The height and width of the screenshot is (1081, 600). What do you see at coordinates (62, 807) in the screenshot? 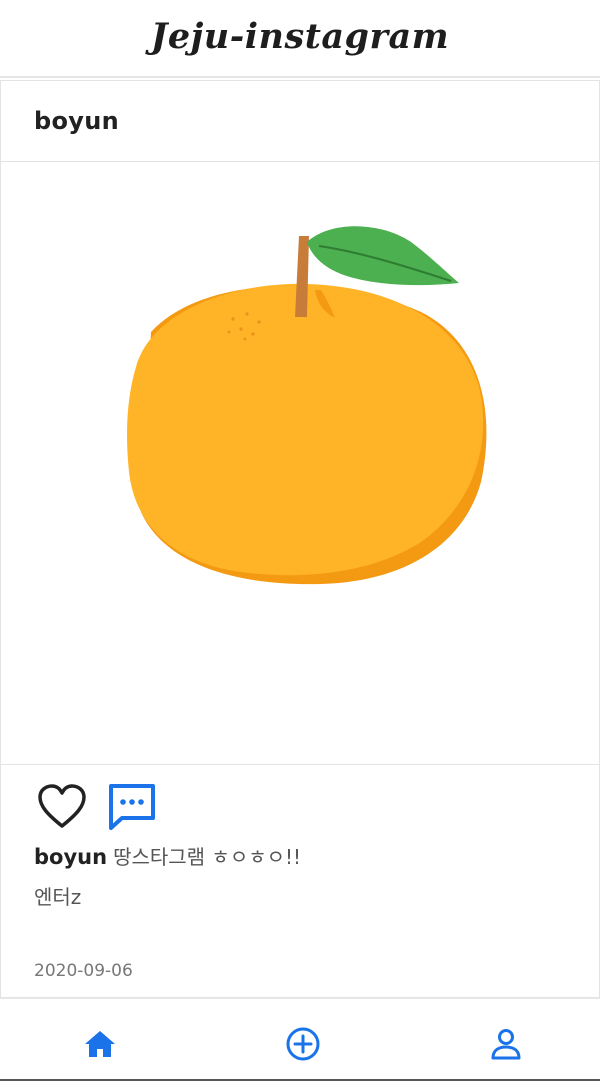
I see `heart-icon` at bounding box center [62, 807].